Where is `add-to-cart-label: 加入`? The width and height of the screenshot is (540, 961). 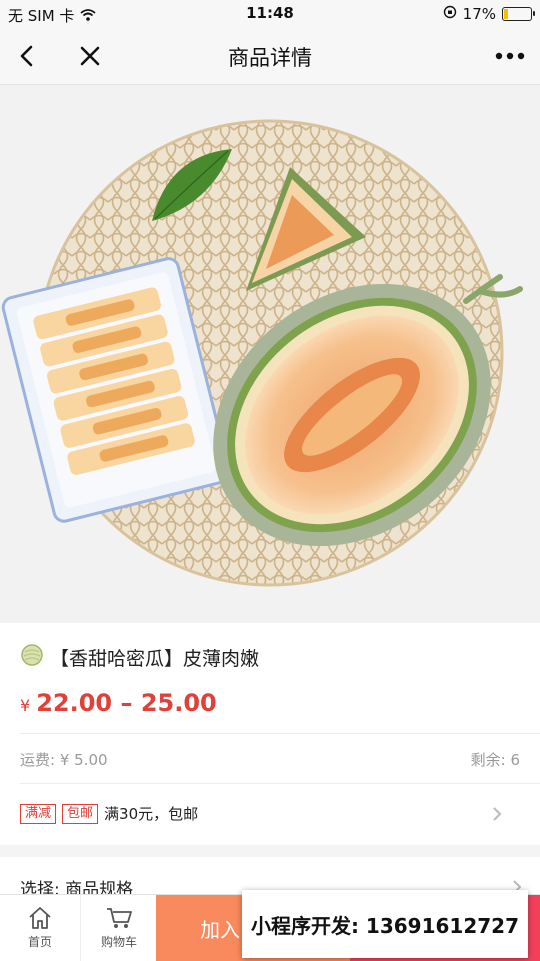
add-to-cart-label: 加入 is located at coordinates (220, 929).